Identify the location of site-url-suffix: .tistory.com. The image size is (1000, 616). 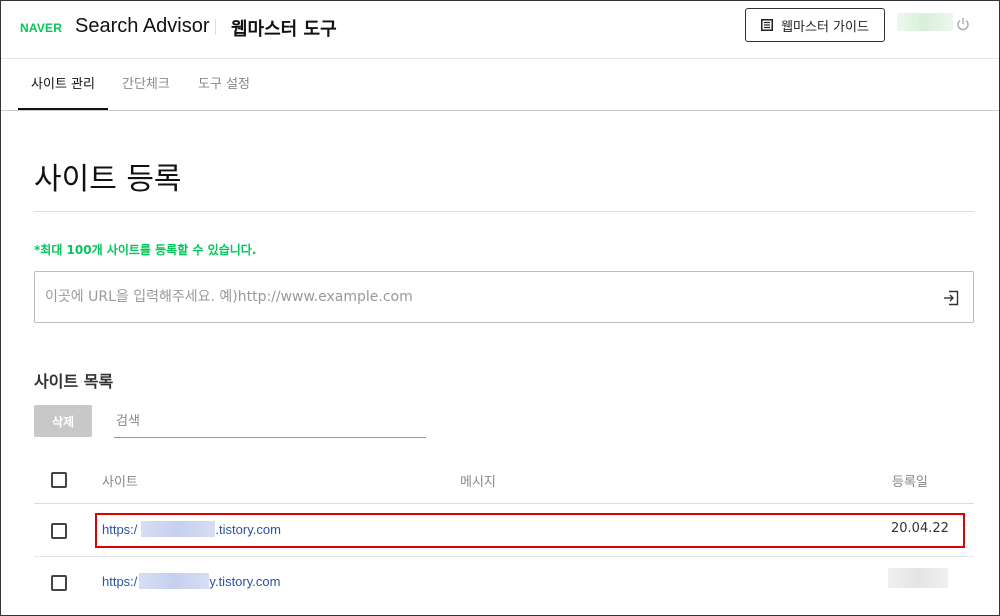
(248, 529).